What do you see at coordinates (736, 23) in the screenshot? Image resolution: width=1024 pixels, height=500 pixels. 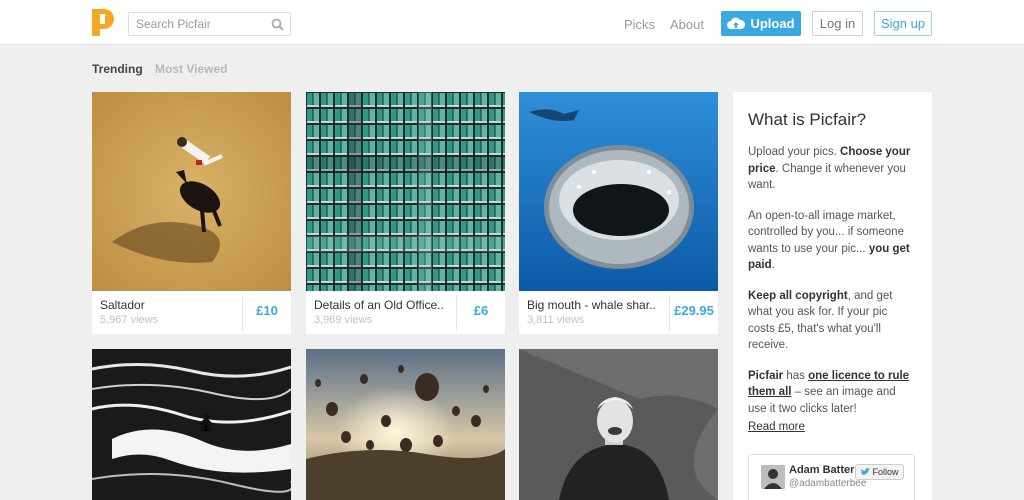 I see `cloud-upload-icon` at bounding box center [736, 23].